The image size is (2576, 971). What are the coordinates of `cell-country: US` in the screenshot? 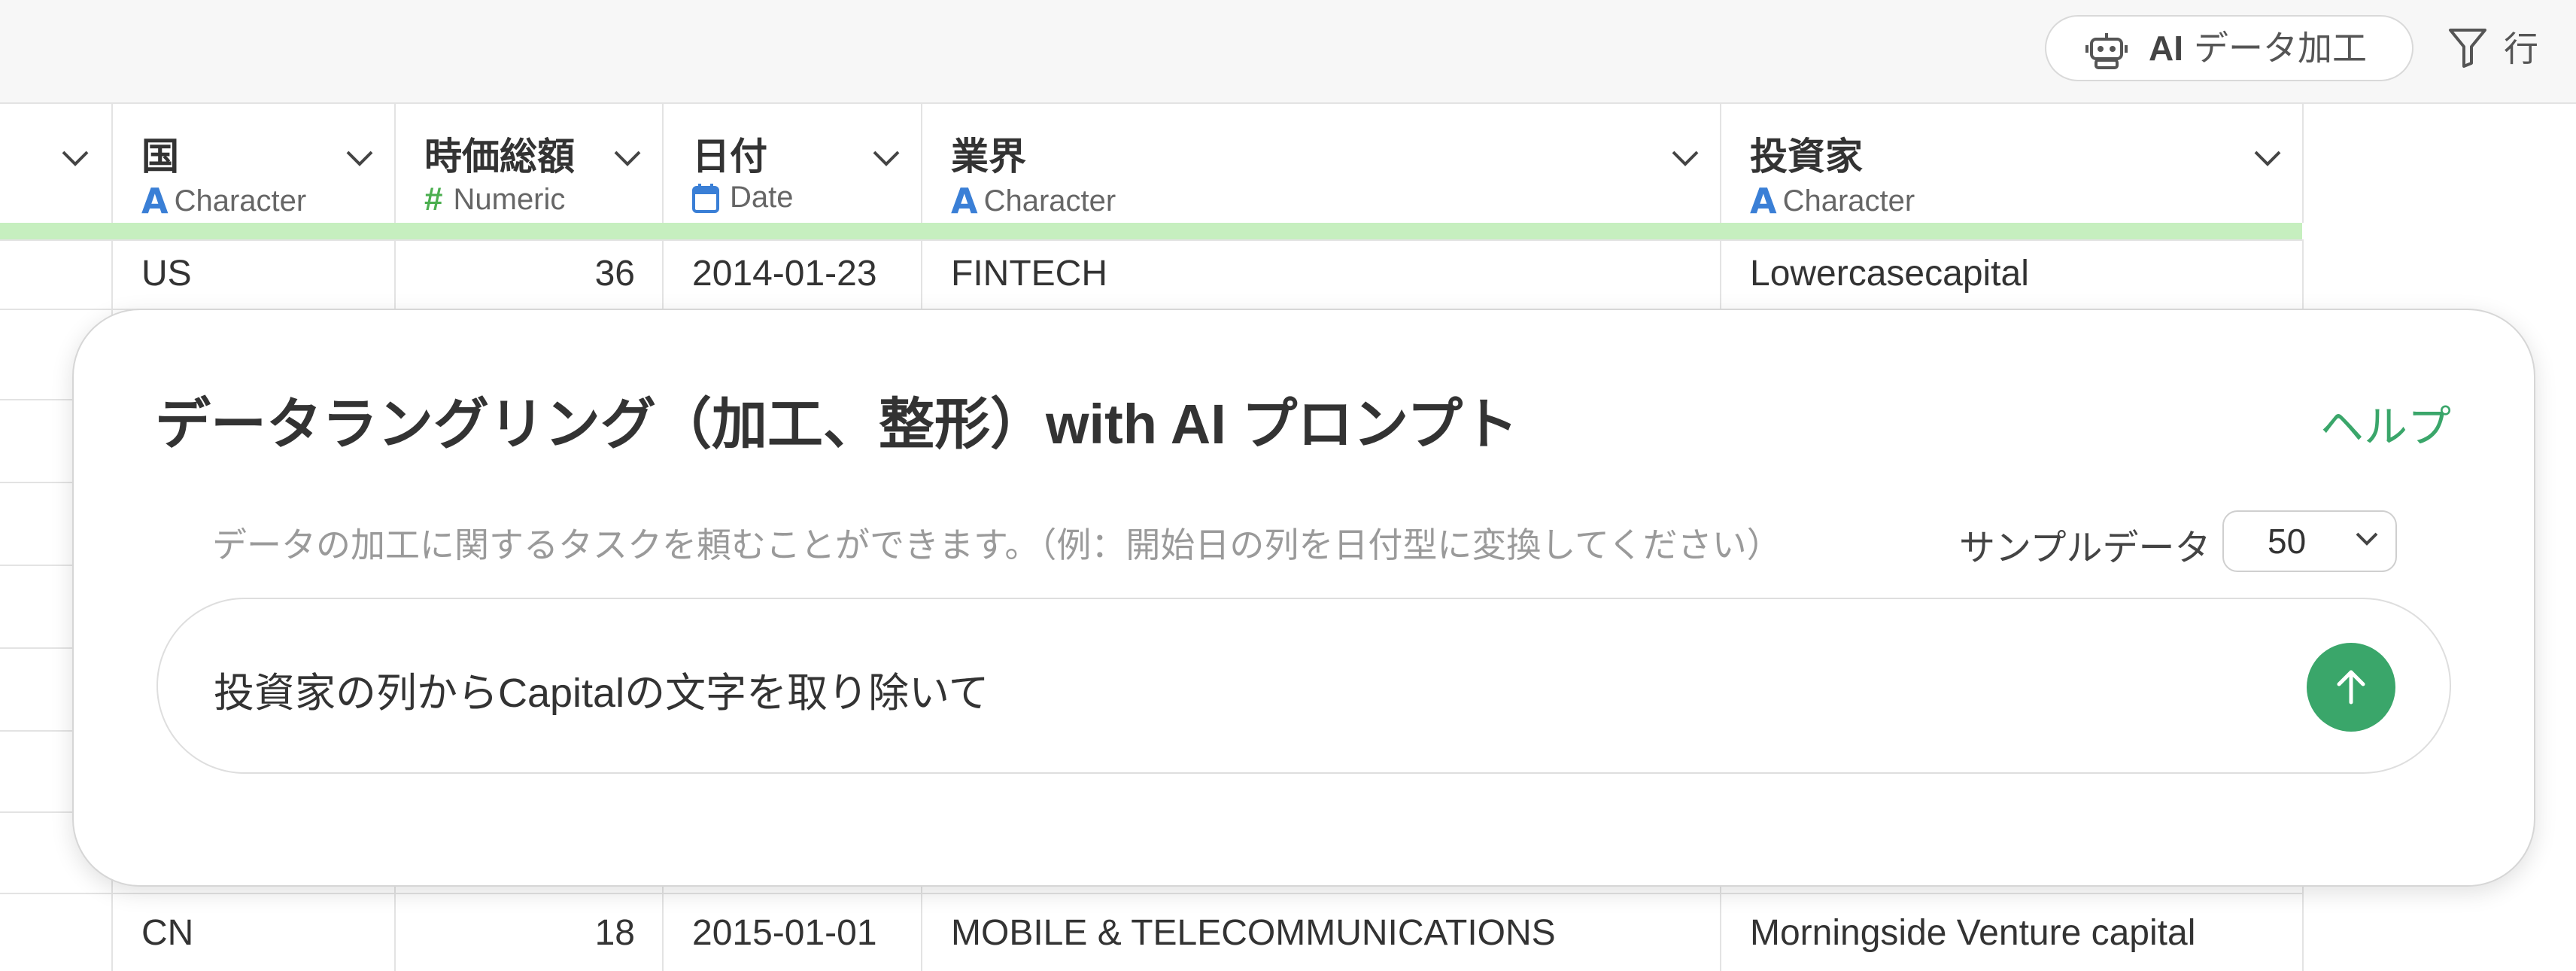 It's located at (166, 273).